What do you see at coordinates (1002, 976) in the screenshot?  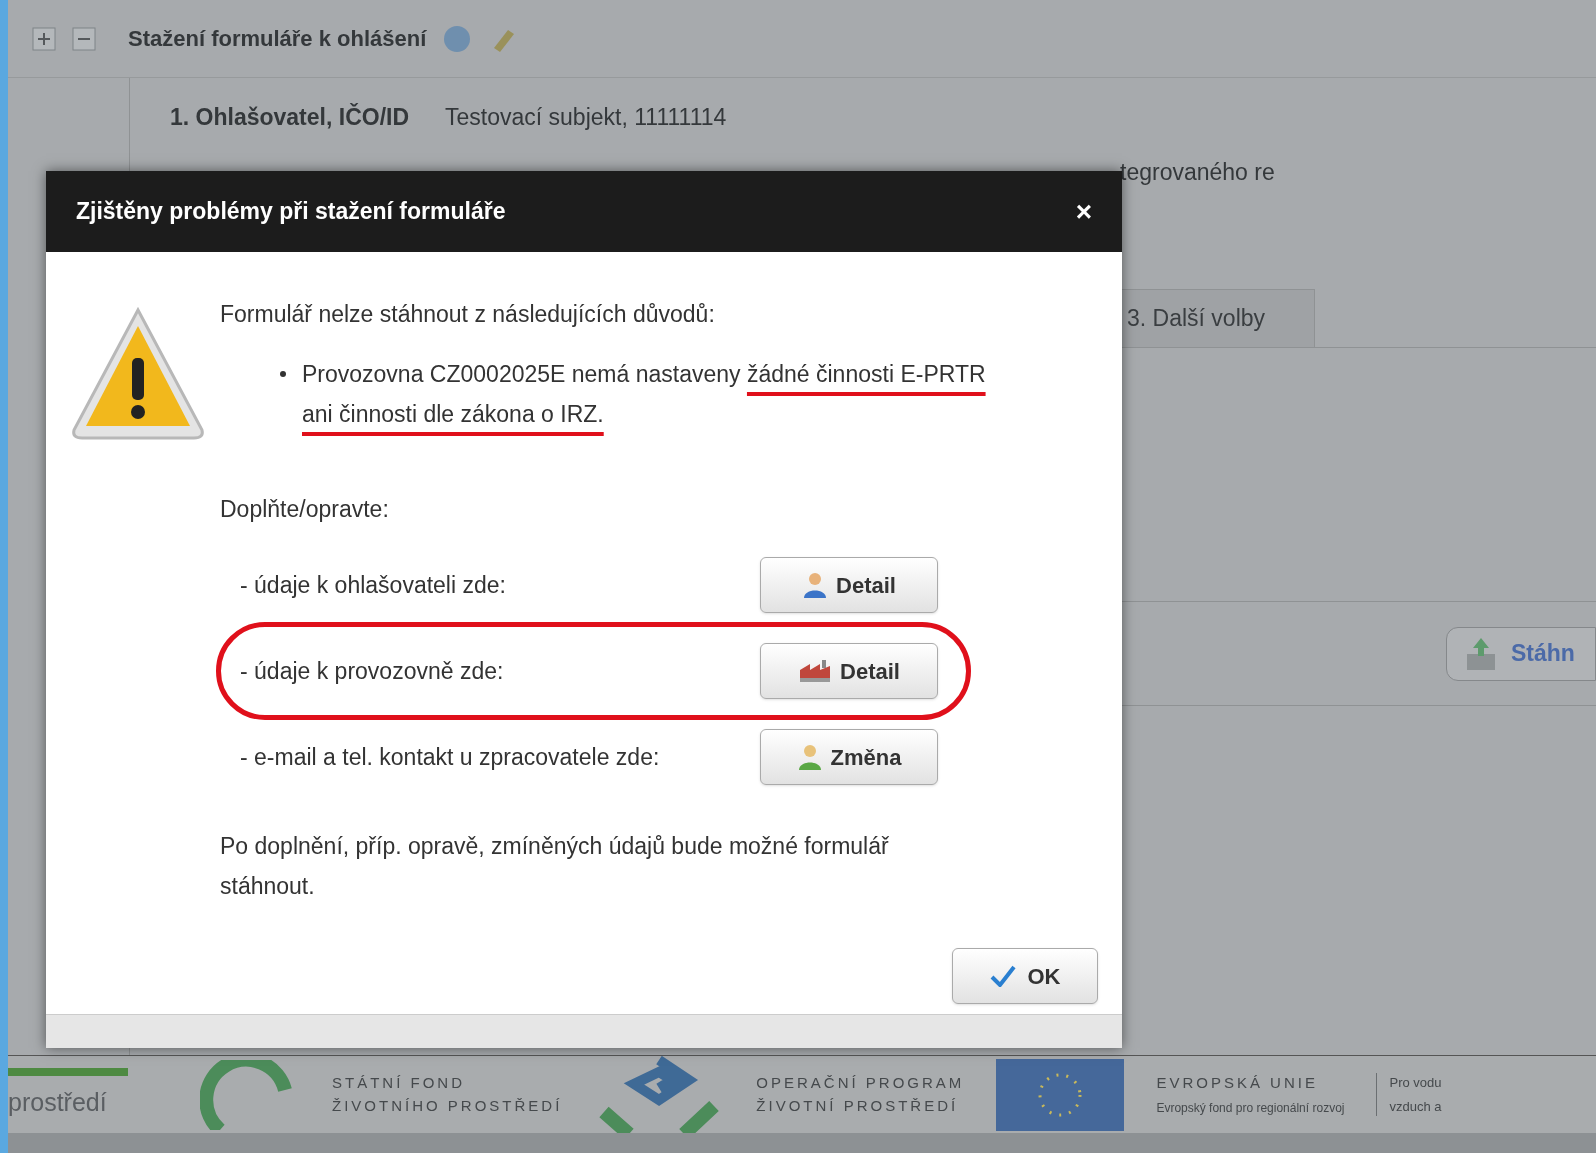 I see `check-icon` at bounding box center [1002, 976].